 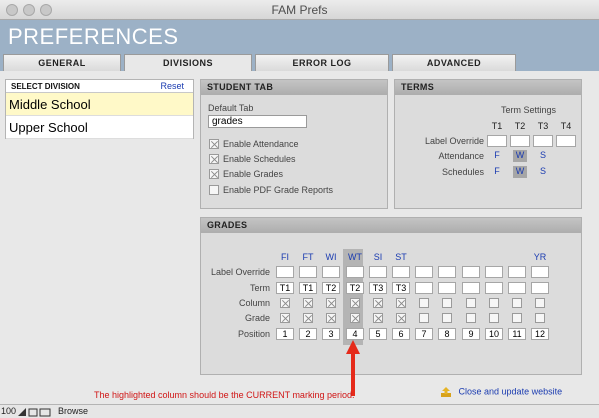 I want to click on default-tab-input: grades, so click(x=257, y=121).